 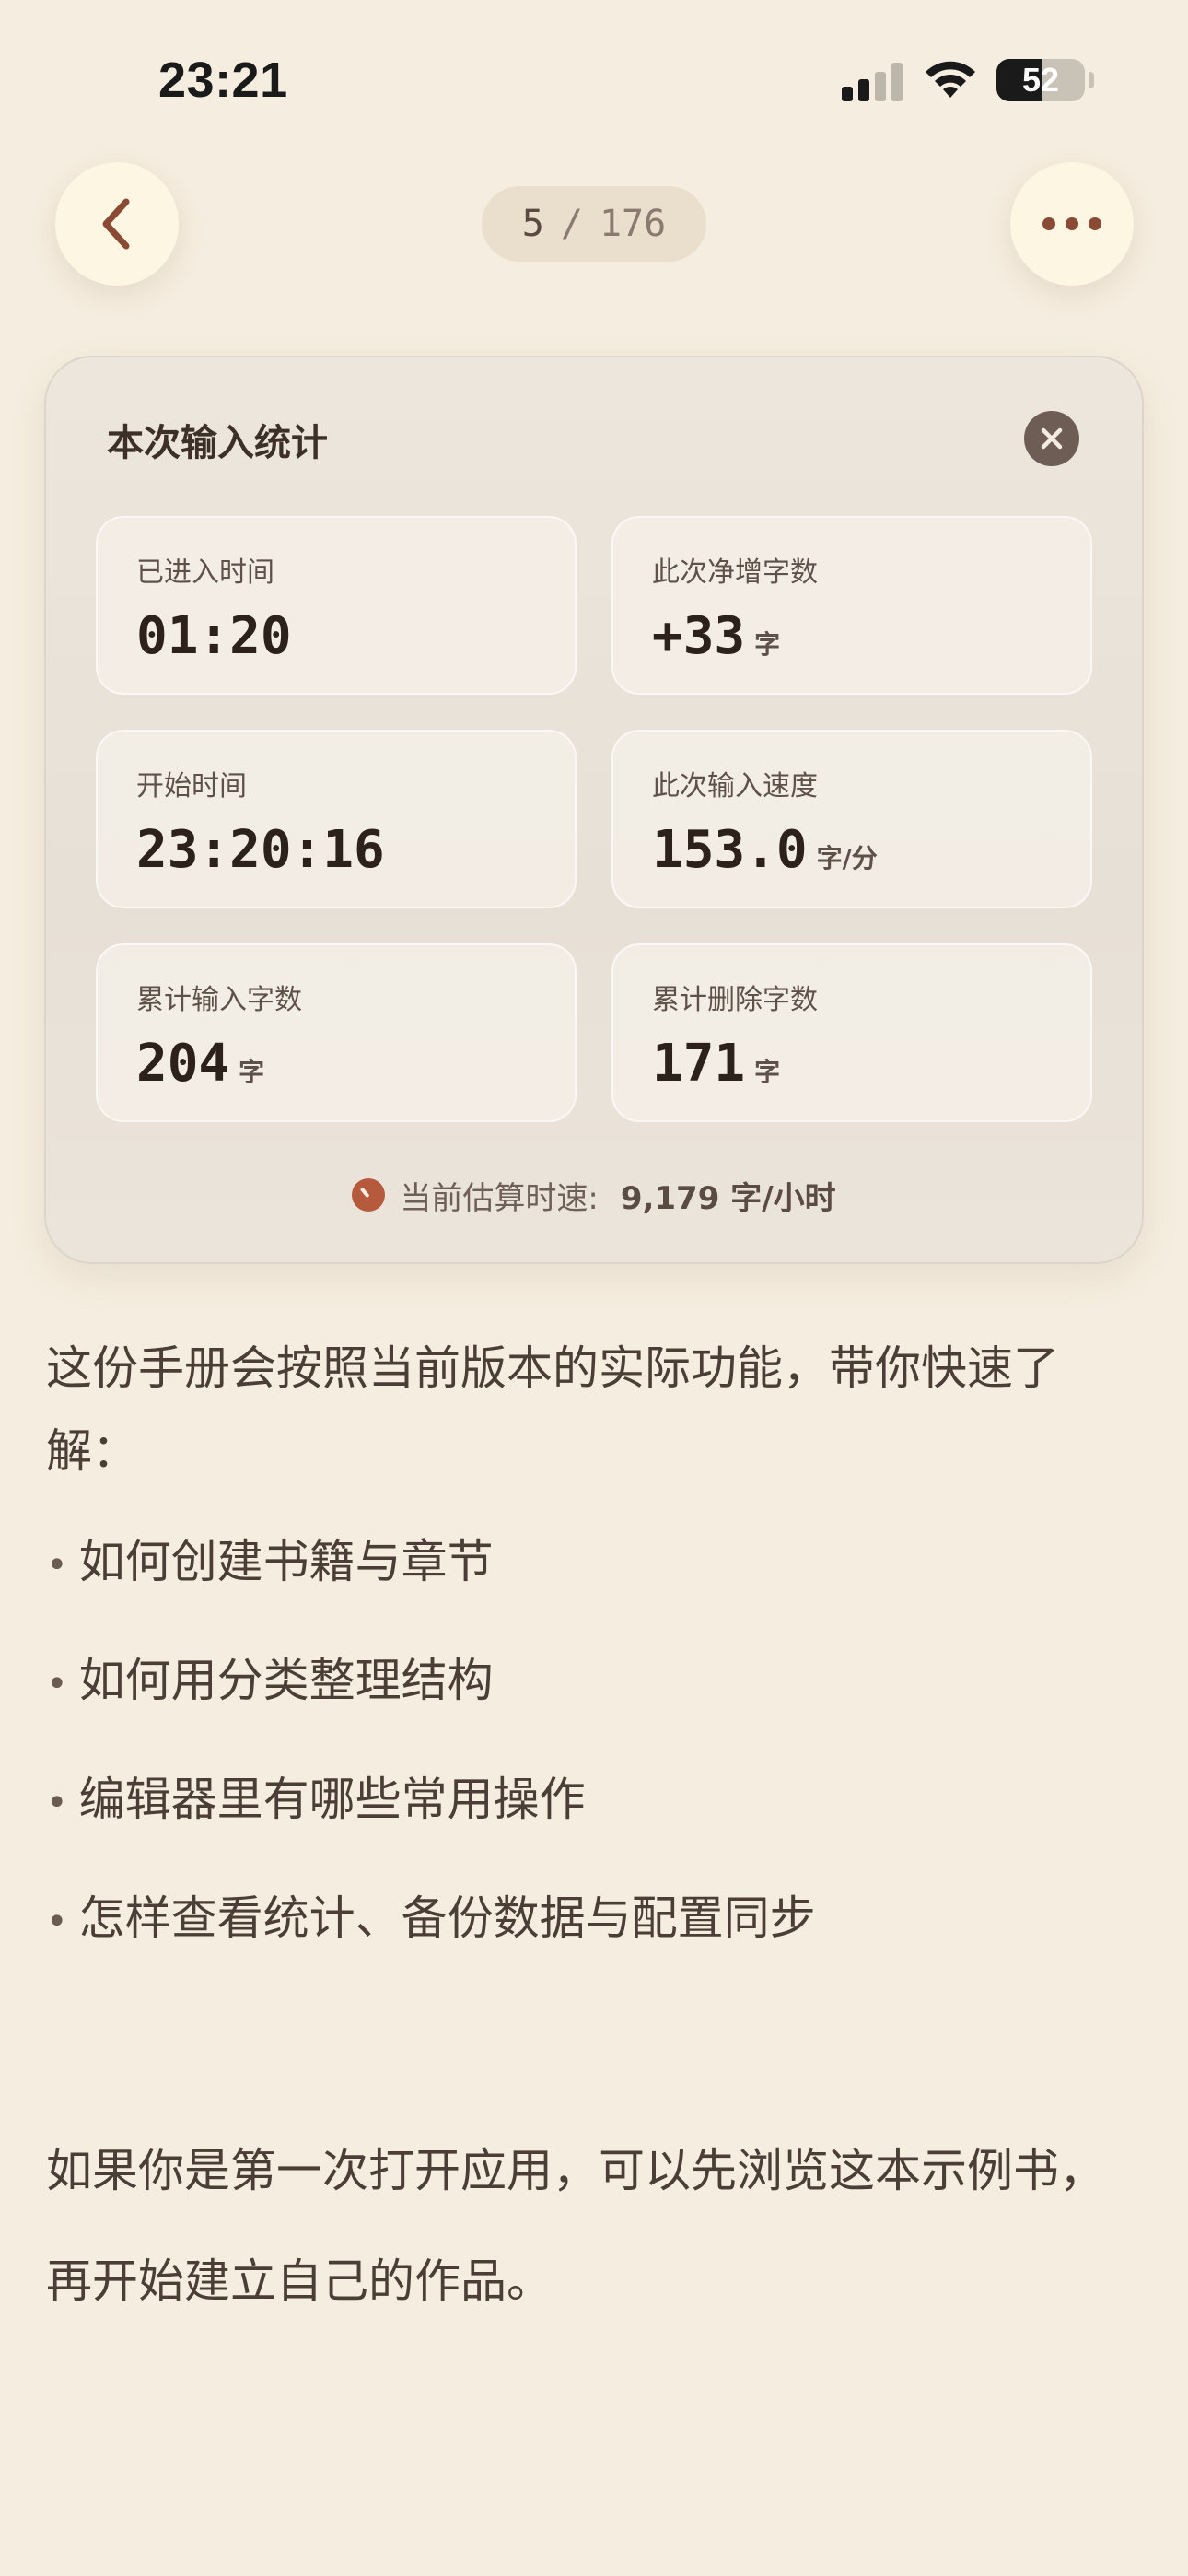 I want to click on list-item-text: 怎样查看统计、备份数据与配置同步, so click(x=447, y=1918).